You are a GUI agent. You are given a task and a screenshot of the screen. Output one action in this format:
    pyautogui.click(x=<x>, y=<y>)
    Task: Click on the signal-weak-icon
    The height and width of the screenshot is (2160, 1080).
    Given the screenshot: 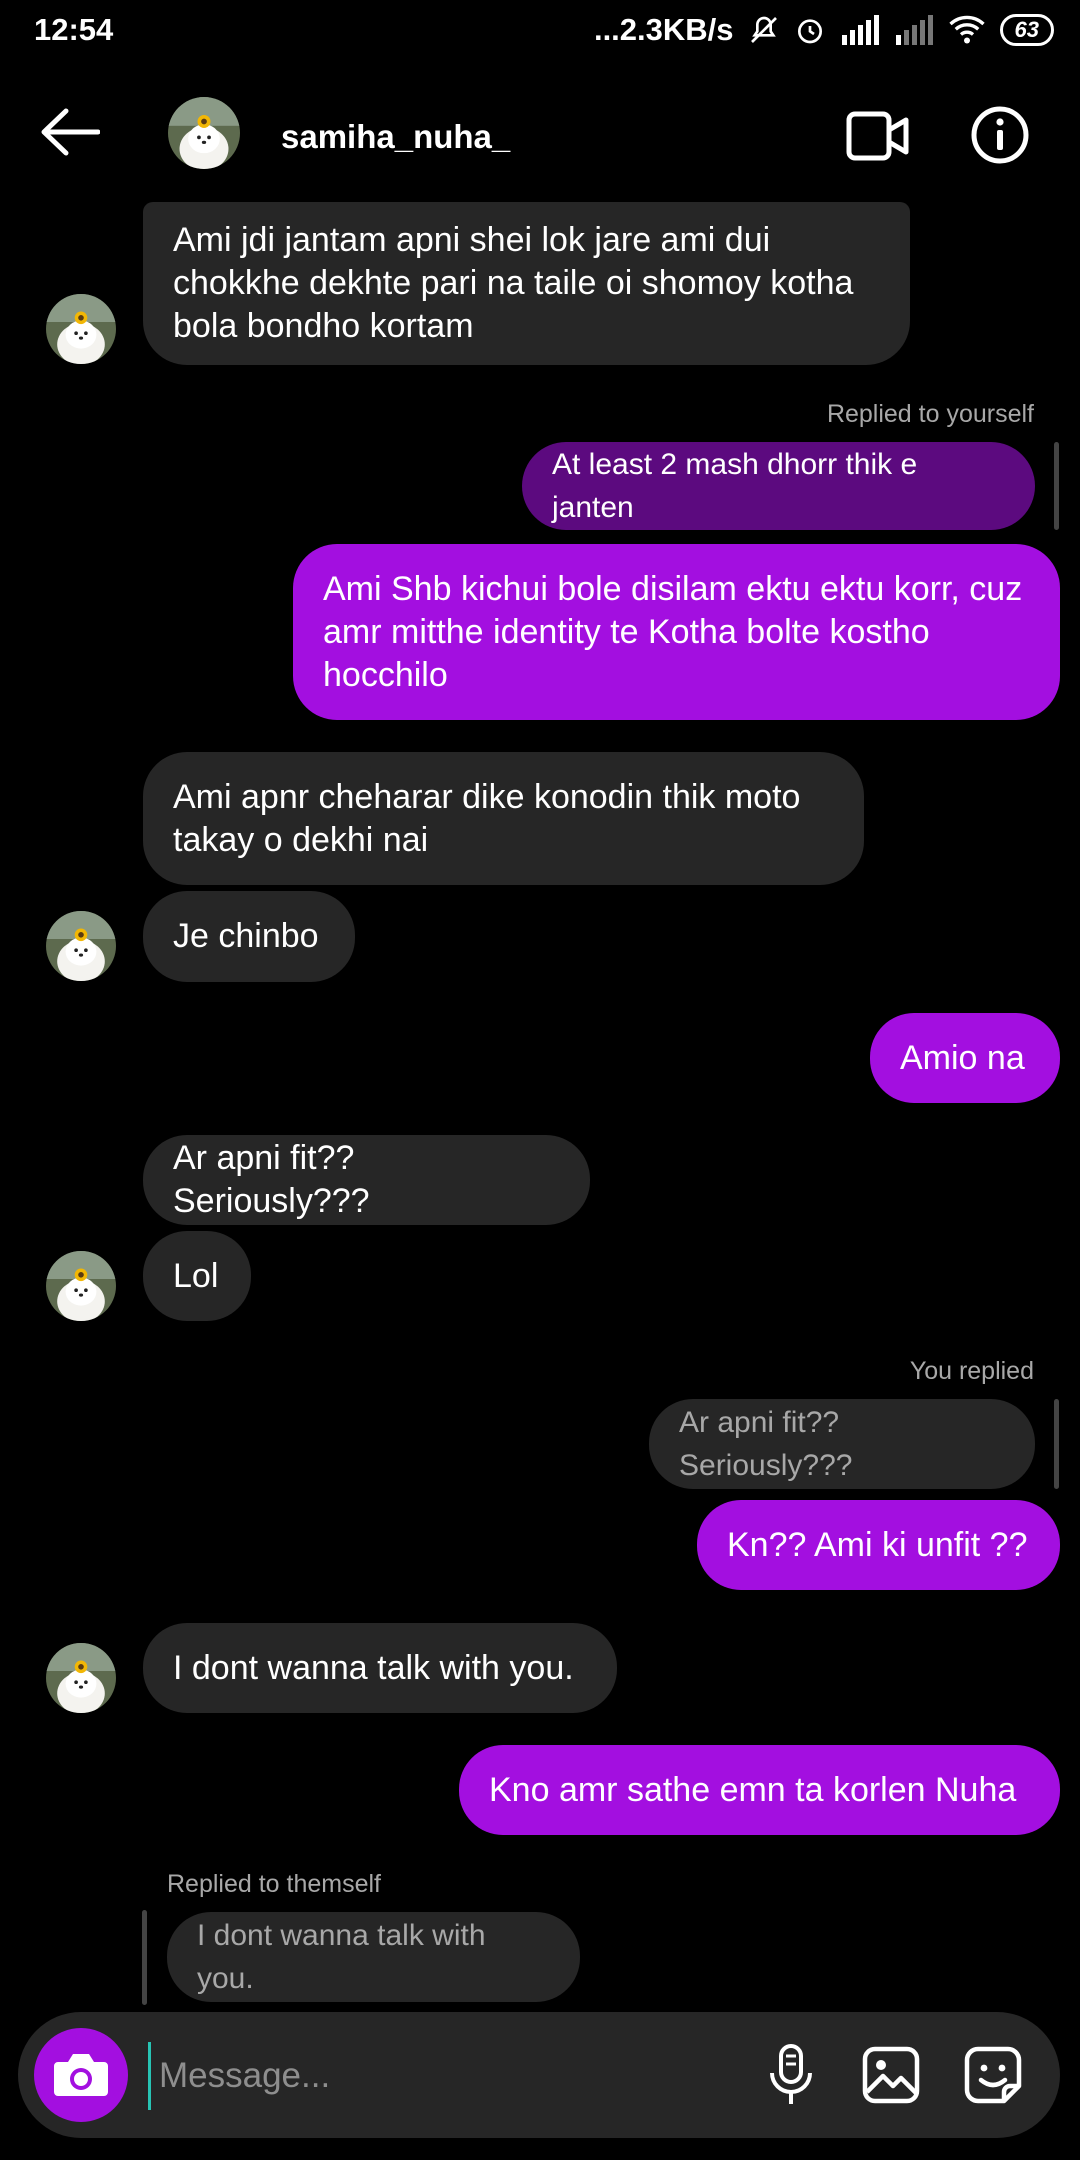 What is the action you would take?
    pyautogui.click(x=914, y=30)
    